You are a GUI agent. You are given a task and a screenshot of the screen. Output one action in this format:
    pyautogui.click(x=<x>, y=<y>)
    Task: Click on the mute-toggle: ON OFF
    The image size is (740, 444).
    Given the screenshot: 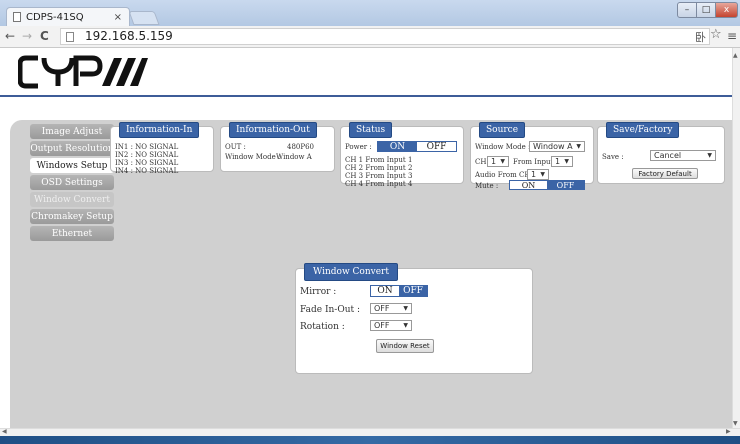 What is the action you would take?
    pyautogui.click(x=547, y=185)
    